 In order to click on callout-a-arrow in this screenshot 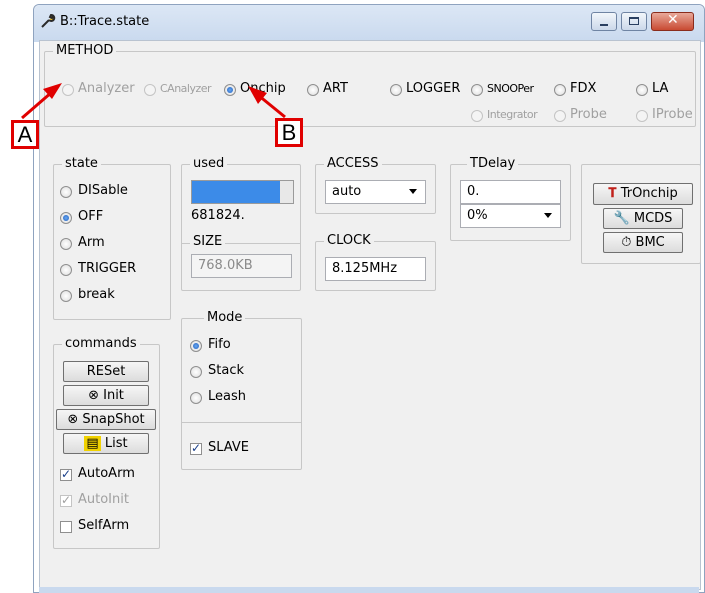, I will do `click(37, 105)`.